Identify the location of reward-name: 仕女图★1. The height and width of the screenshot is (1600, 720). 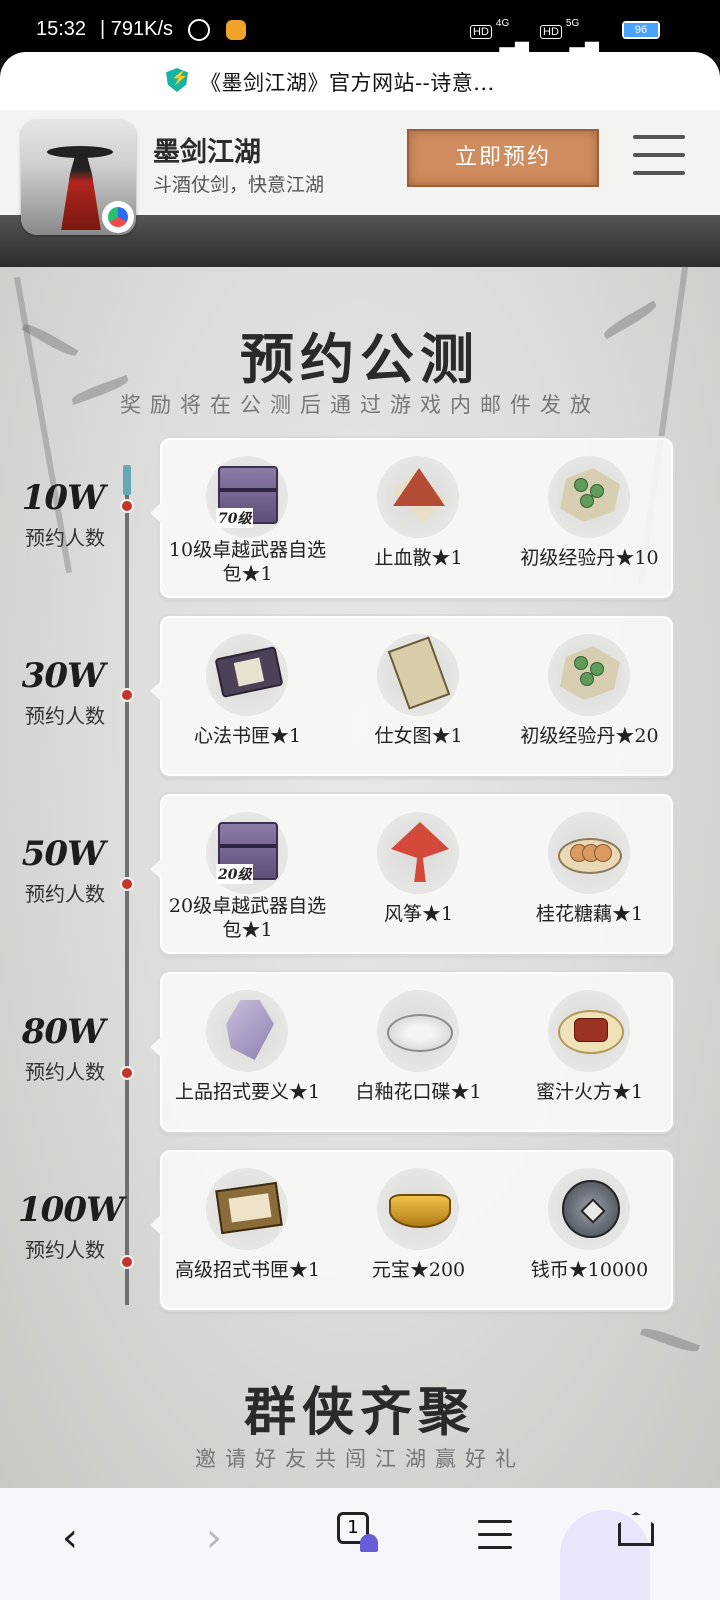
(418, 736).